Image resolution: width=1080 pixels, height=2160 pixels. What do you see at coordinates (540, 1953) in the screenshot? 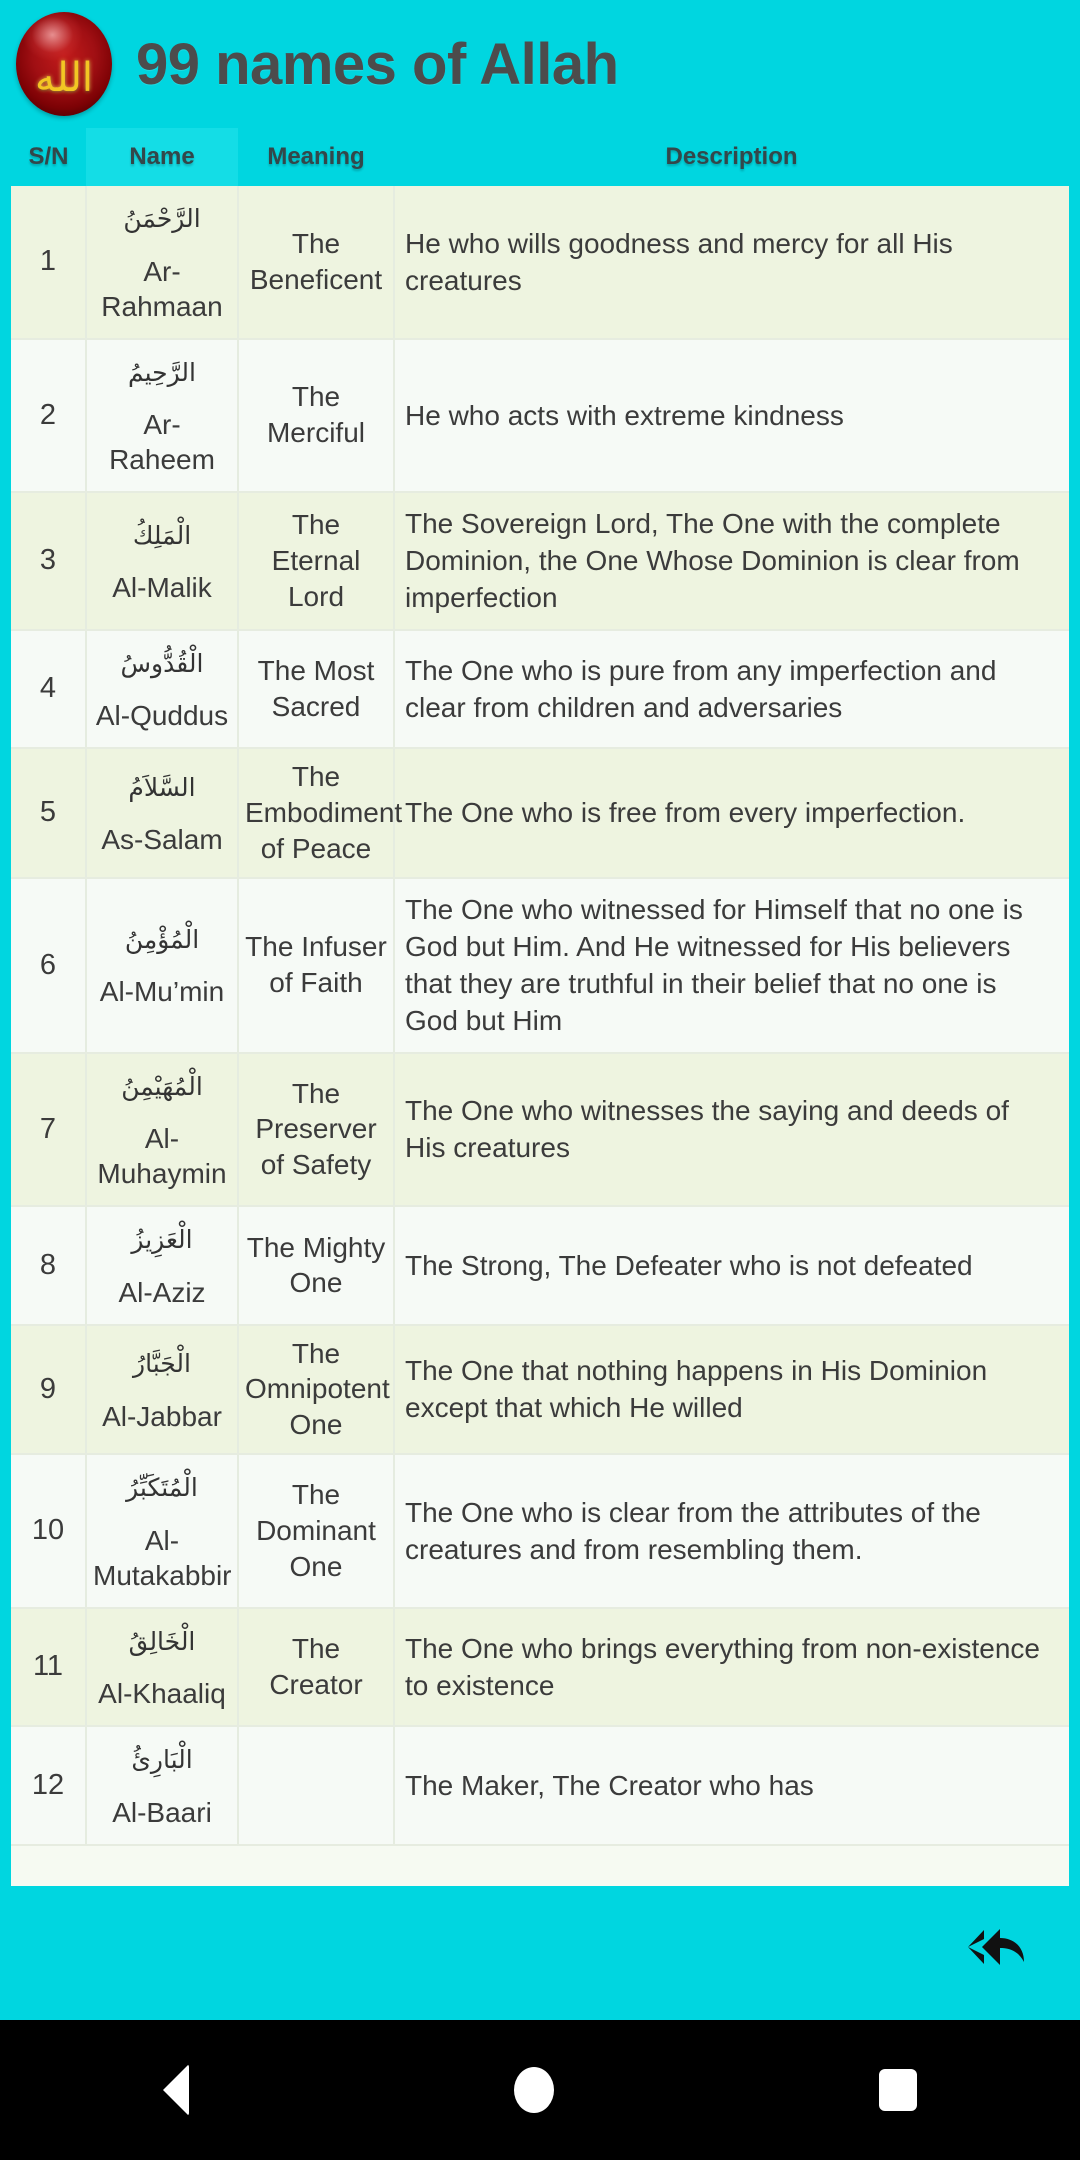
I see `bottom-action-bar` at bounding box center [540, 1953].